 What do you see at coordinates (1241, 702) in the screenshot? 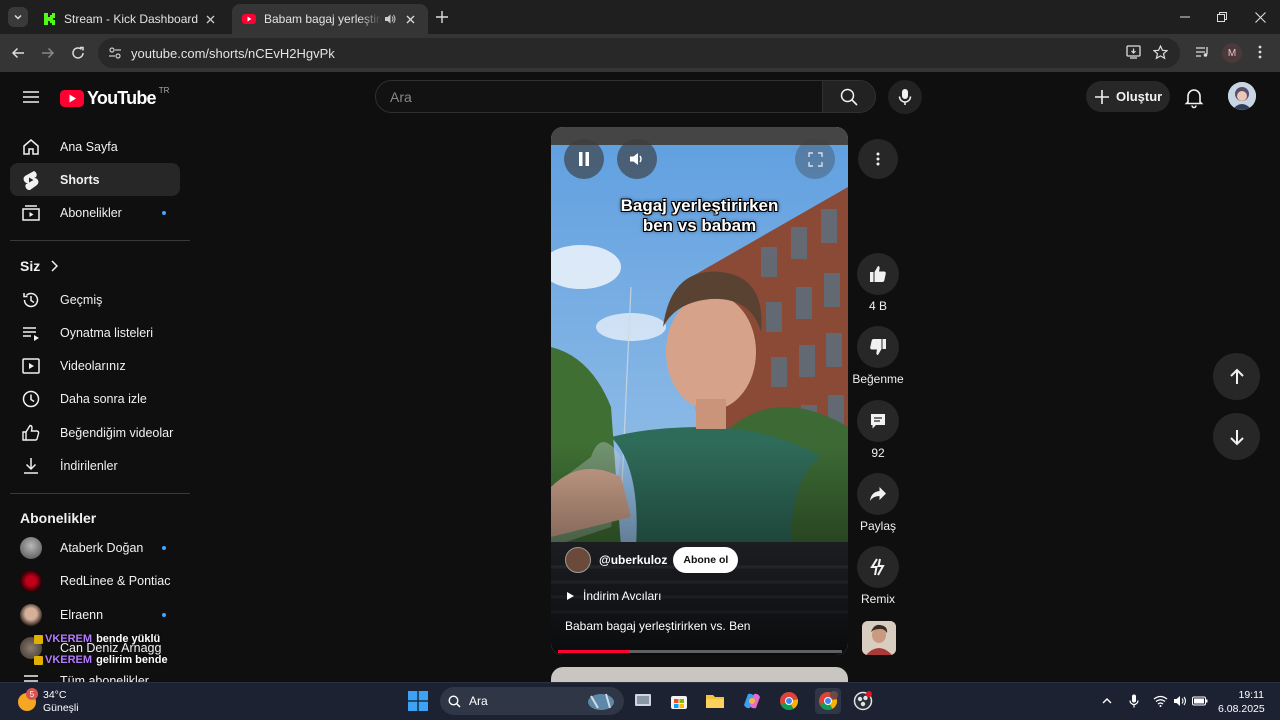
I see `system-clock: 19:11 6.08.2025` at bounding box center [1241, 702].